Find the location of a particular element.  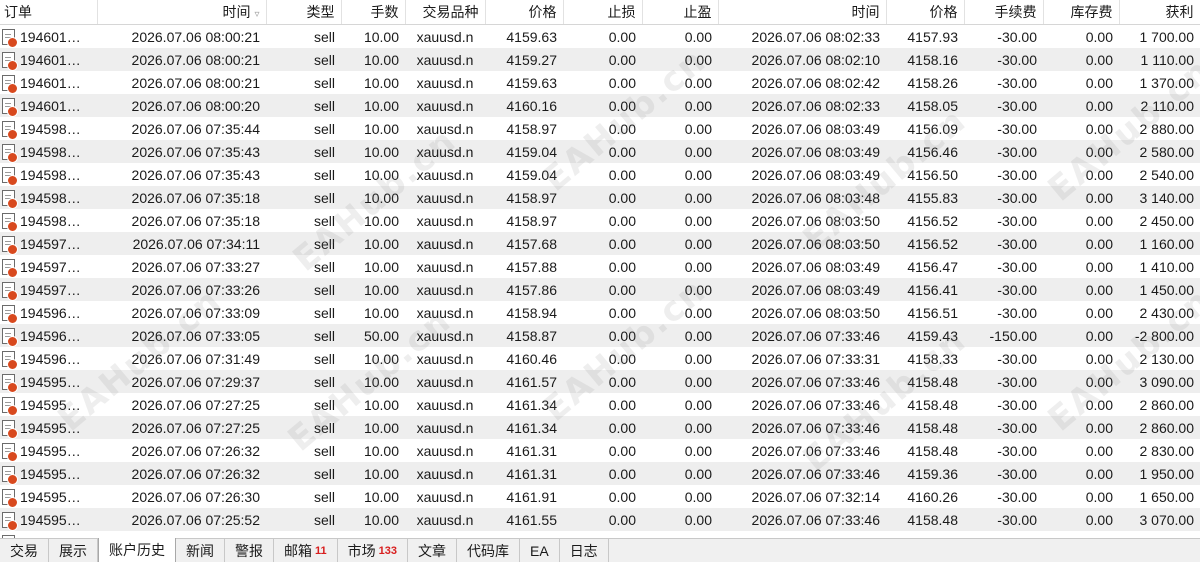

cell-type: sell is located at coordinates (303, 151).